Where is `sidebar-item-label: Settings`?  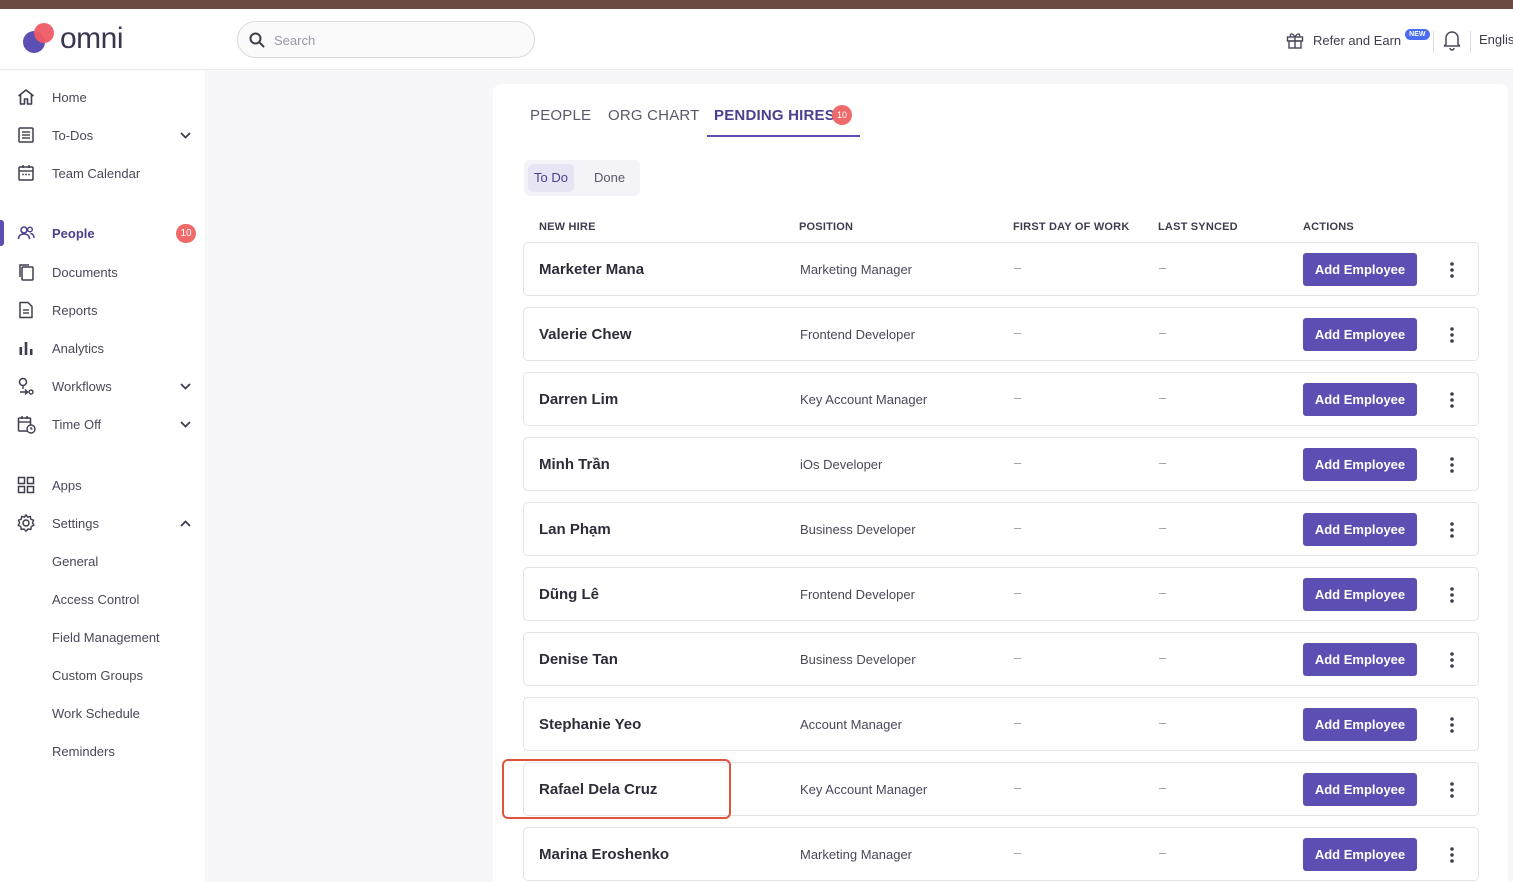 sidebar-item-label: Settings is located at coordinates (75, 523).